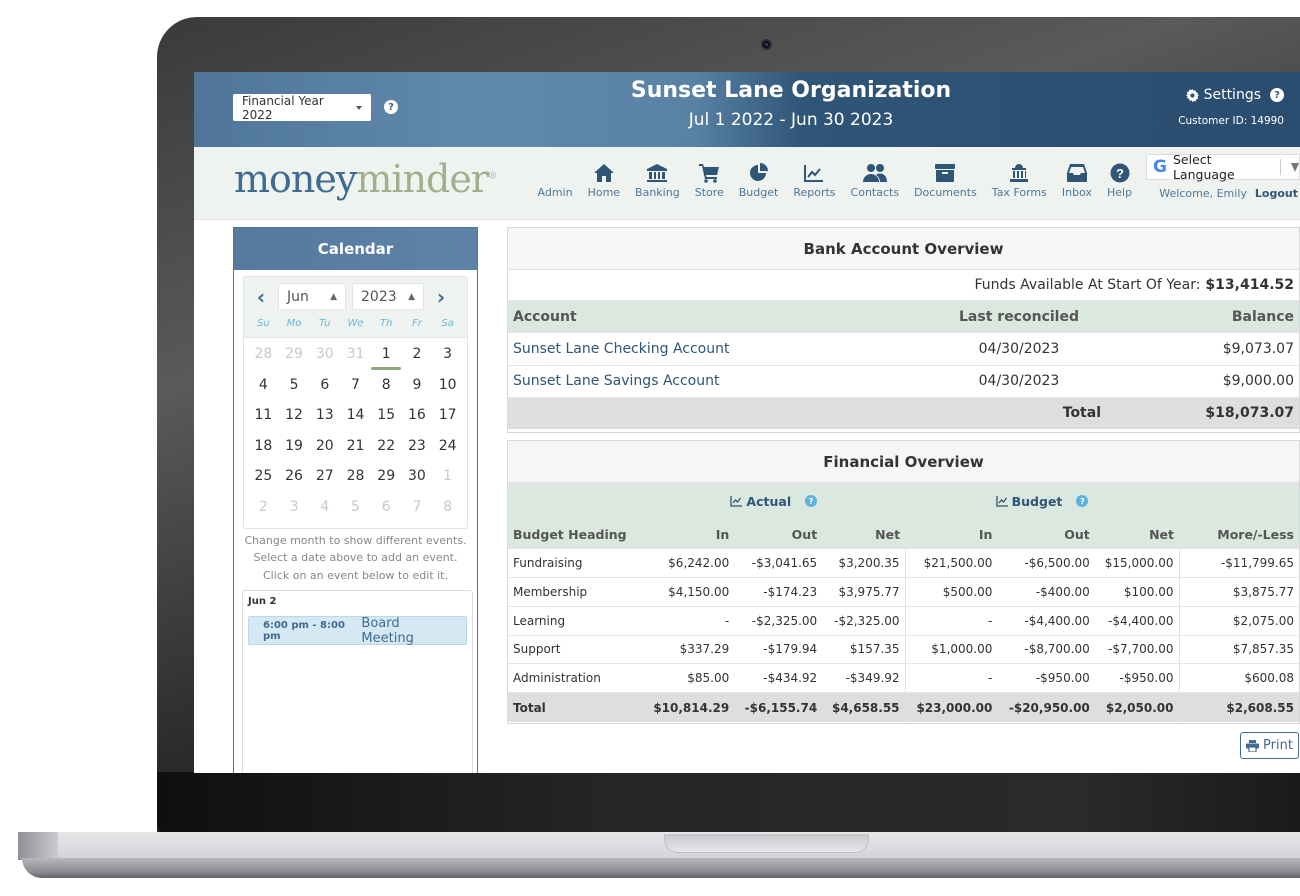 The height and width of the screenshot is (896, 1300). I want to click on calendar-day: 31, so click(355, 357).